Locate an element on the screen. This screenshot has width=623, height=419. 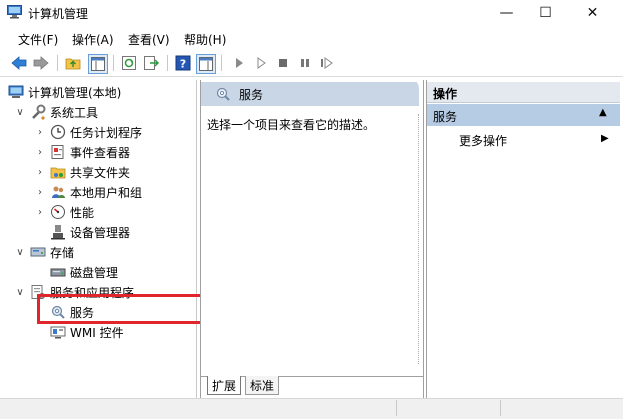
tab-extended: 扩展 is located at coordinates (224, 385).